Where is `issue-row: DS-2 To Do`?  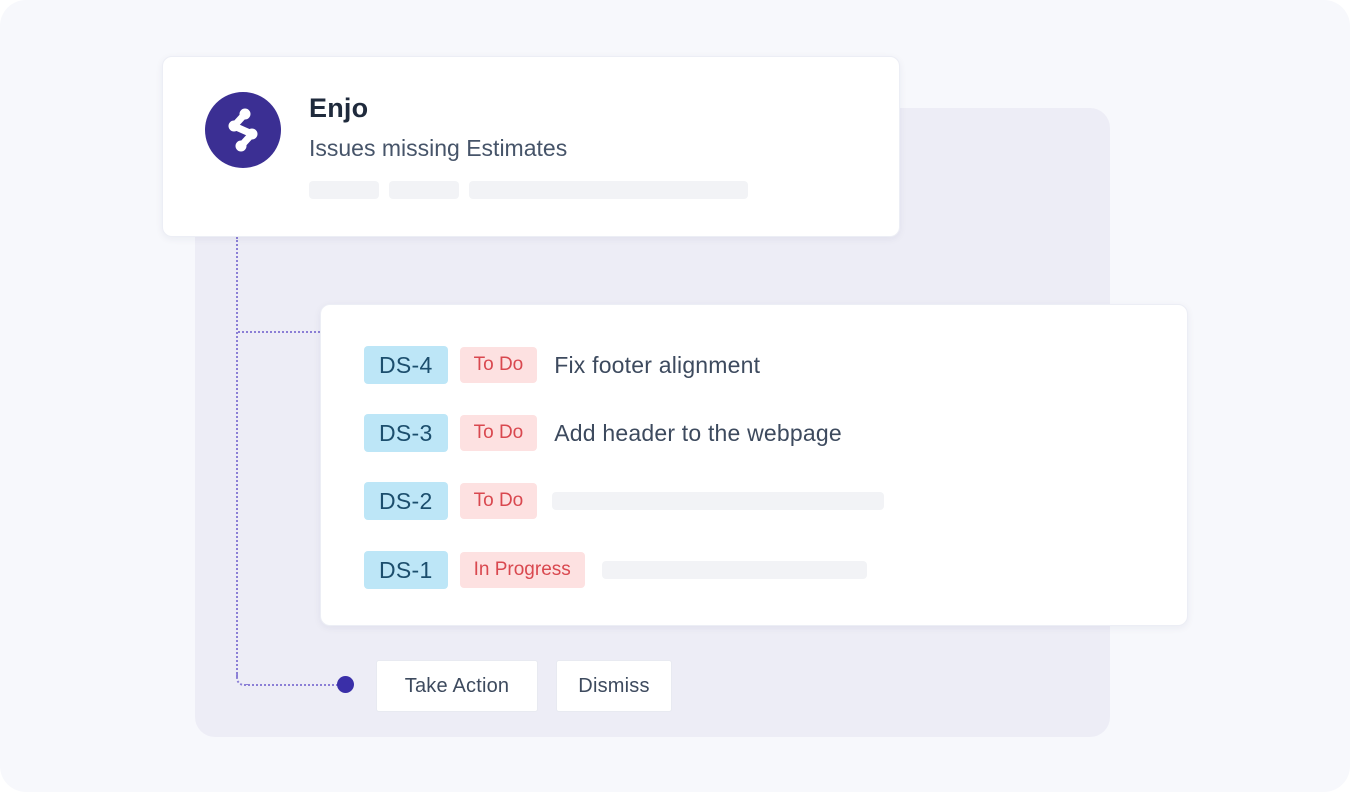 issue-row: DS-2 To Do is located at coordinates (624, 501).